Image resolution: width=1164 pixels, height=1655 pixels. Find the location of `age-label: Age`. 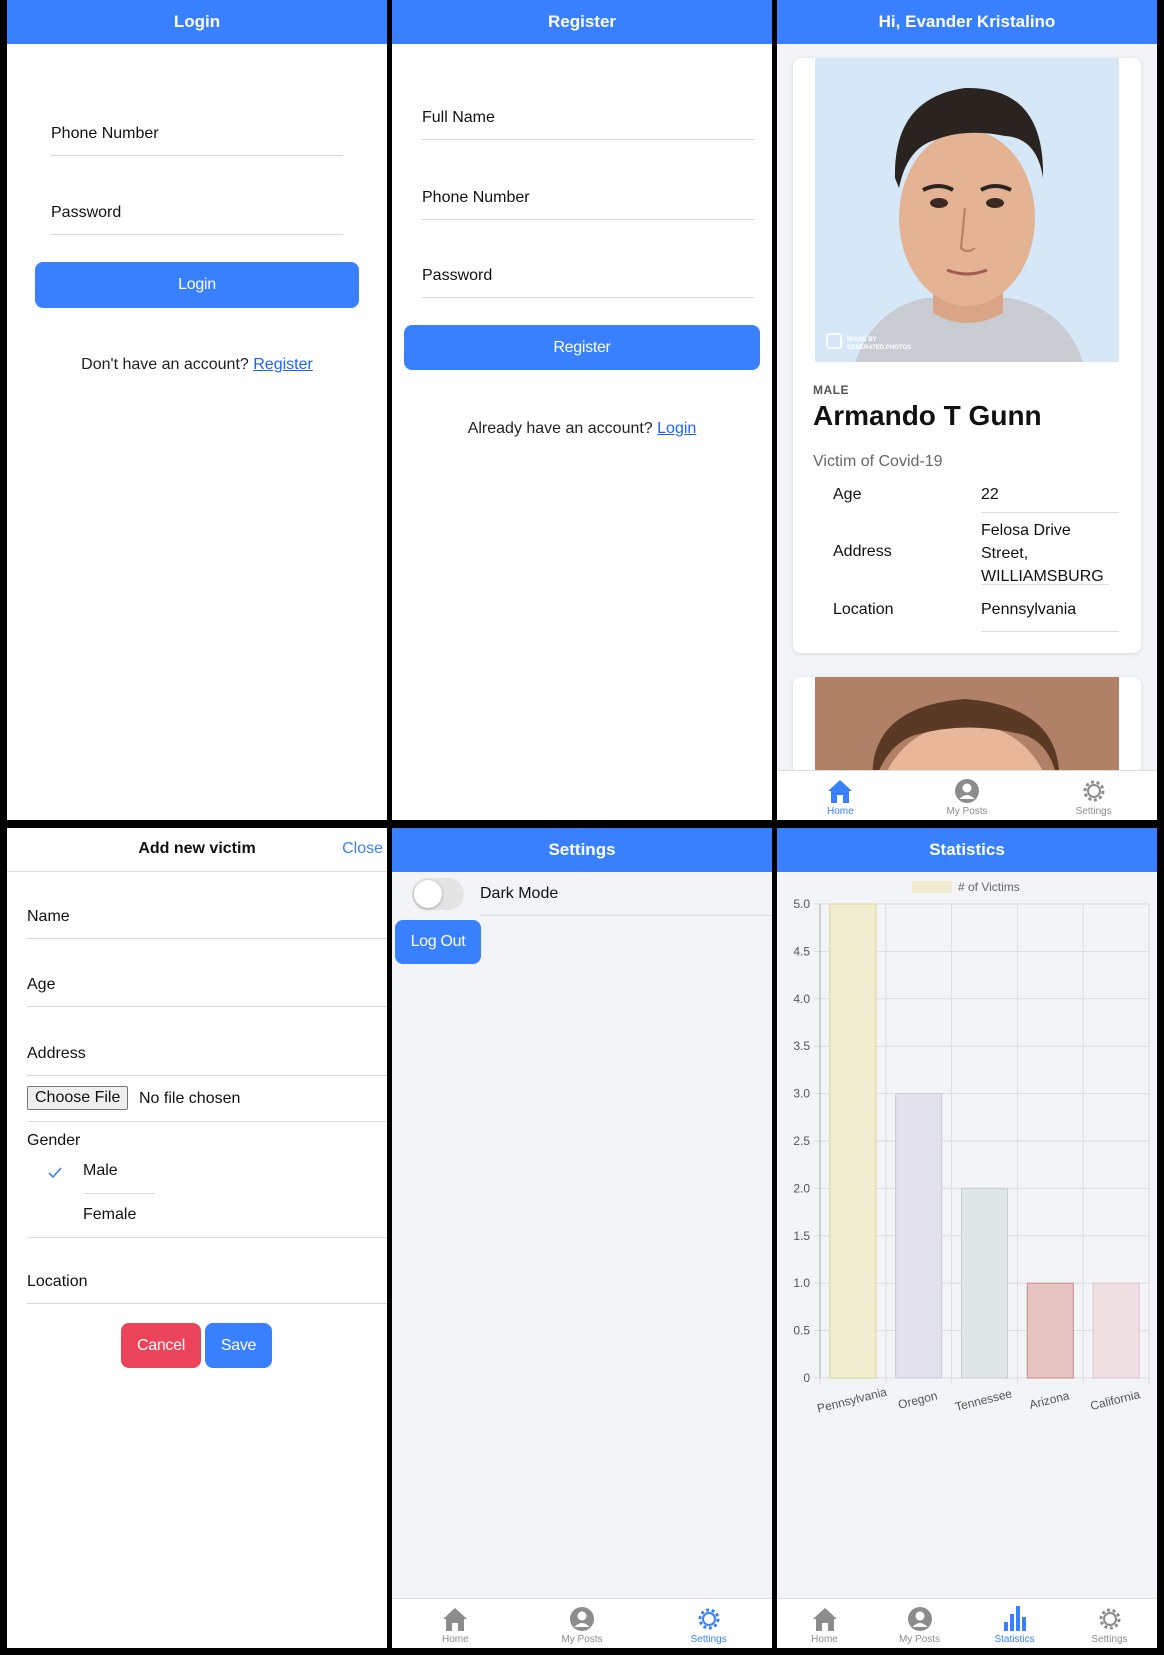

age-label: Age is located at coordinates (41, 984).